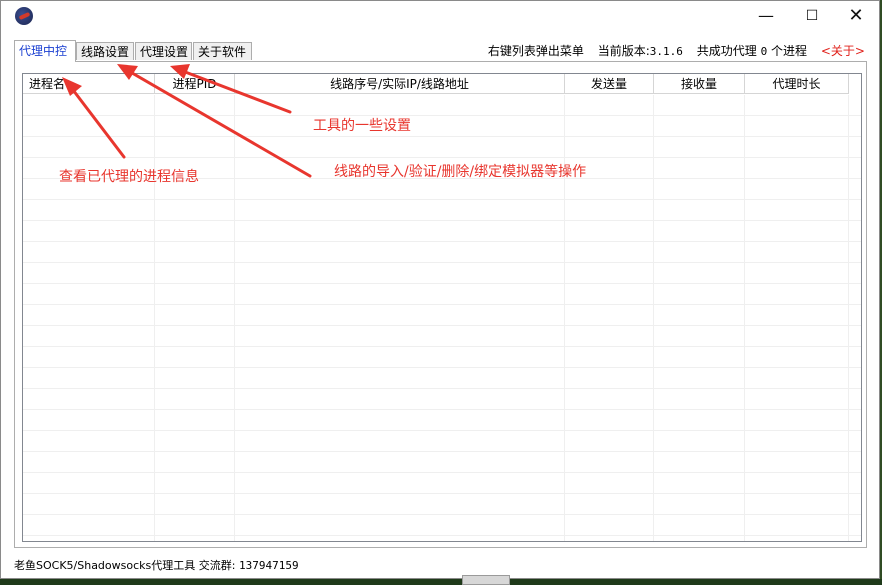  Describe the element at coordinates (89, 84) in the screenshot. I see `column-header-process-name: 进程名` at that location.